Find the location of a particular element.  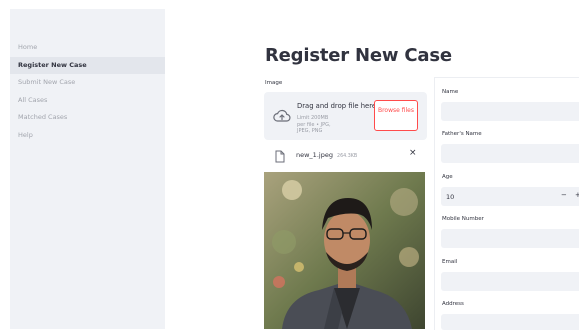

name-input is located at coordinates (510, 111).